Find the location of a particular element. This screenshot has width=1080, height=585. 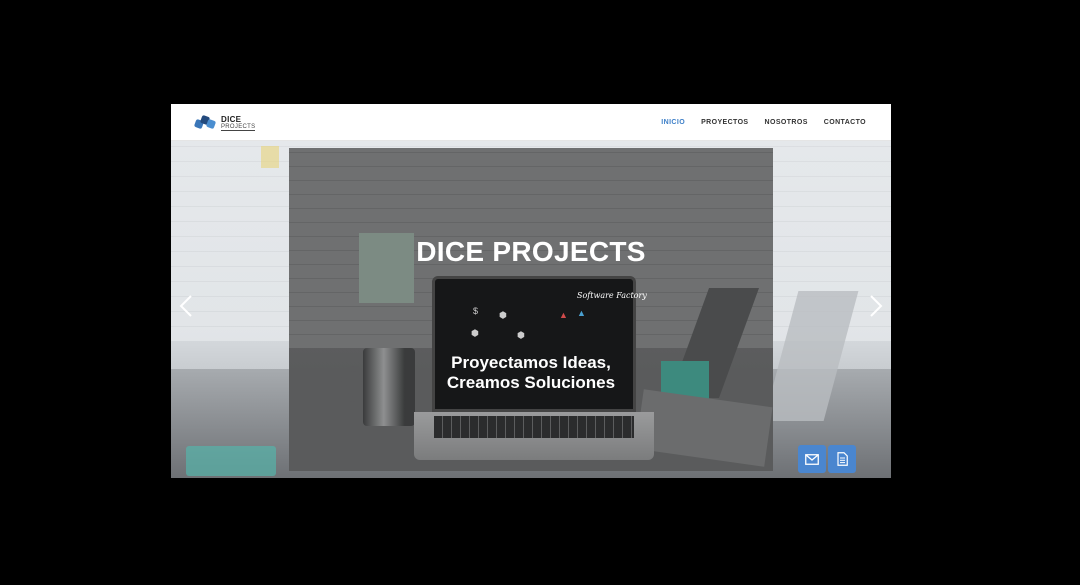

nav-link-contacto: CONTACTO is located at coordinates (845, 122).